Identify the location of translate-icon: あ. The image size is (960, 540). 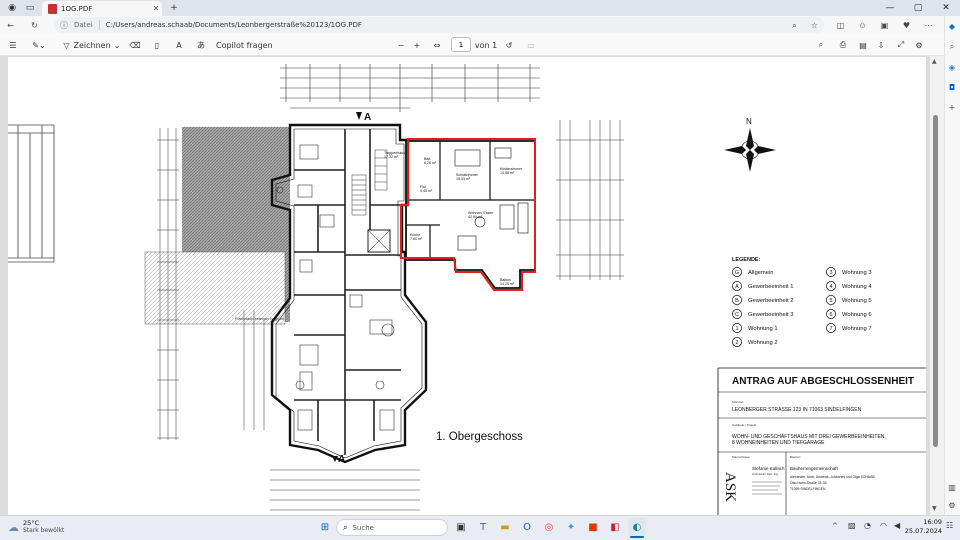
(201, 45).